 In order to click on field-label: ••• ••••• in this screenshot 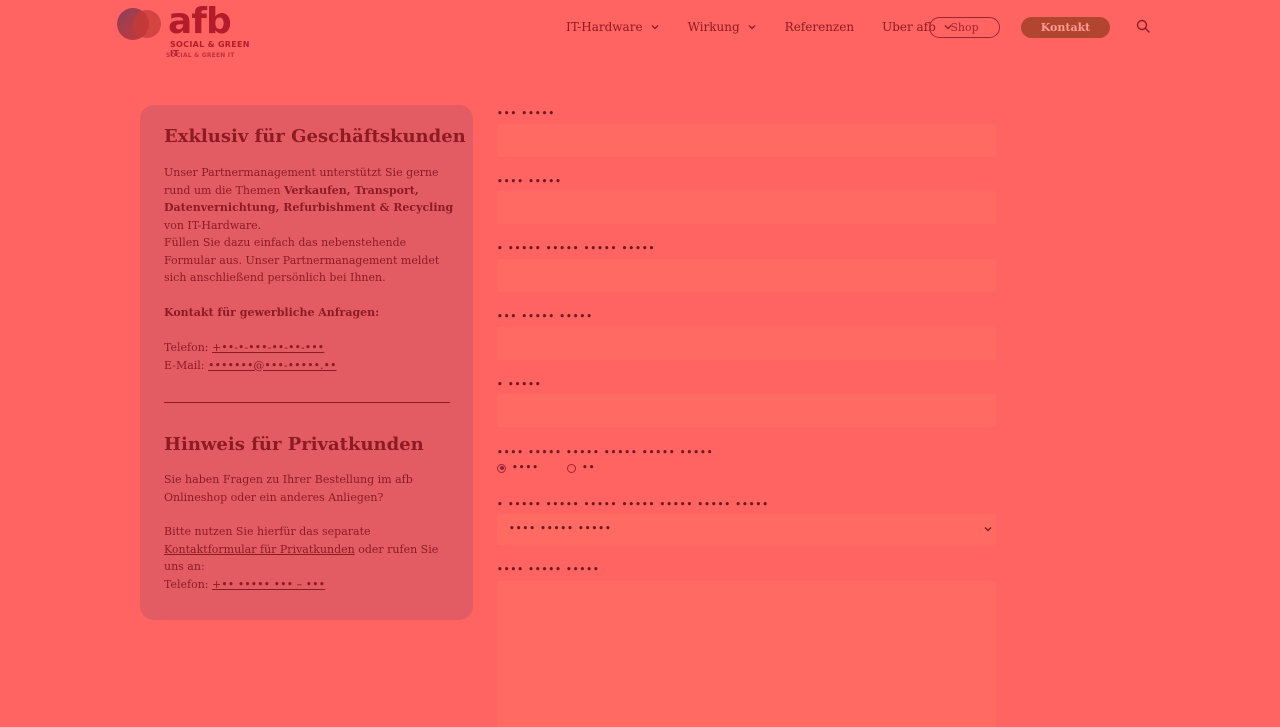, I will do `click(526, 114)`.